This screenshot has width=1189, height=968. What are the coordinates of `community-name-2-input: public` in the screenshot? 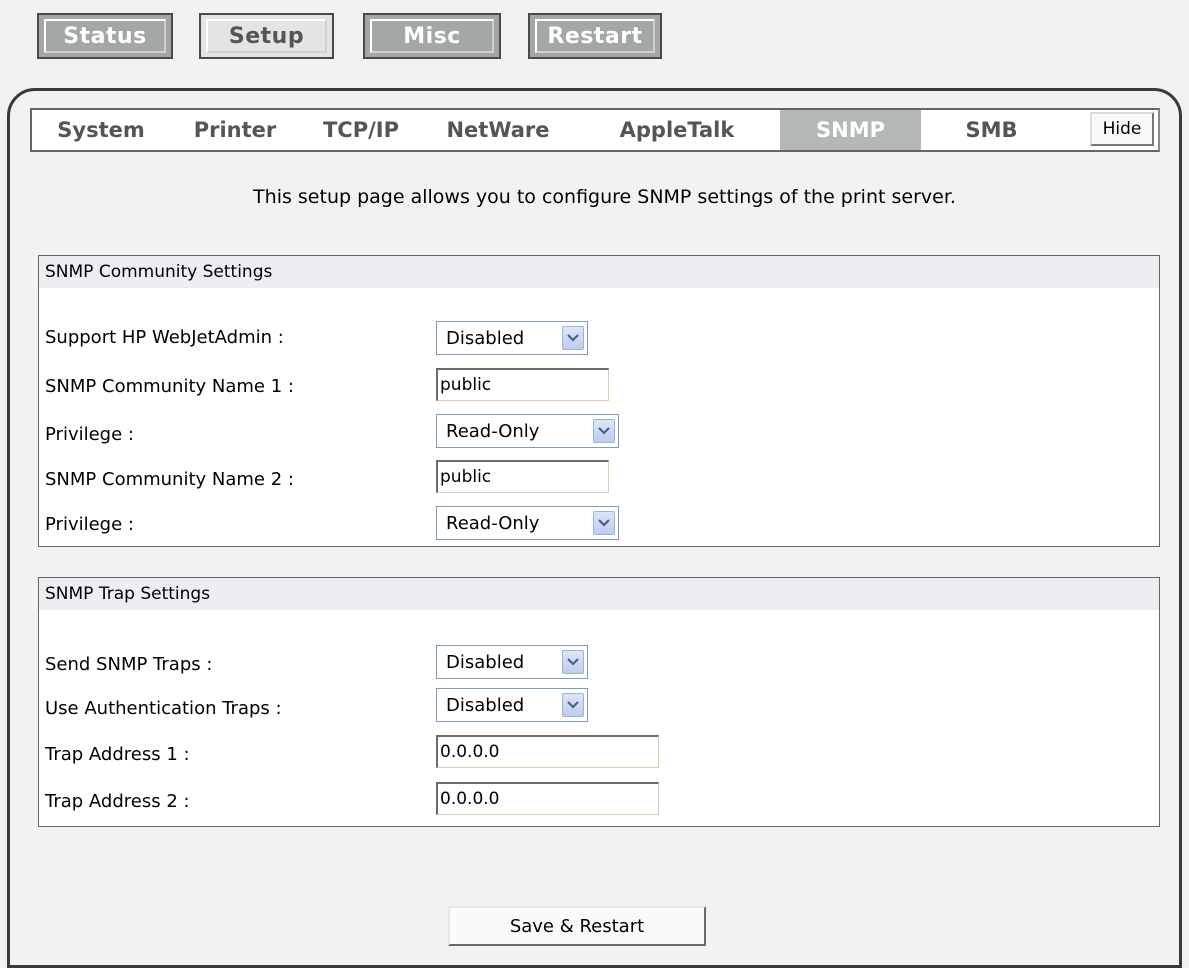 It's located at (522, 476).